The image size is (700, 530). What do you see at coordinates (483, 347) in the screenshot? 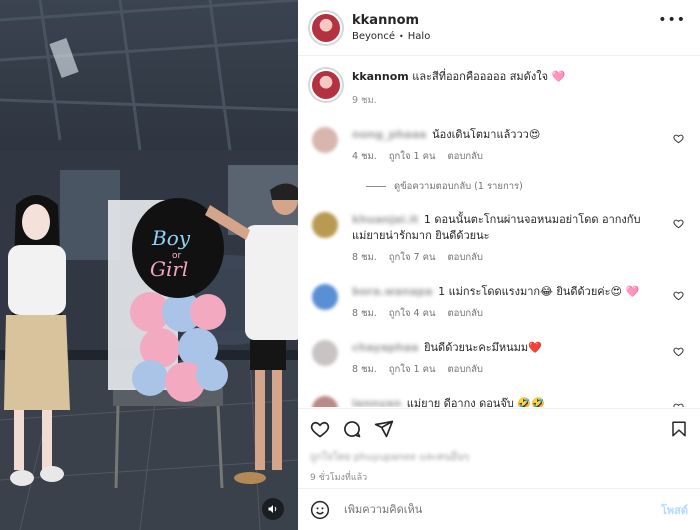
I see `comment-text: ยินดีด้วยนะคะมึหนมม❤️` at bounding box center [483, 347].